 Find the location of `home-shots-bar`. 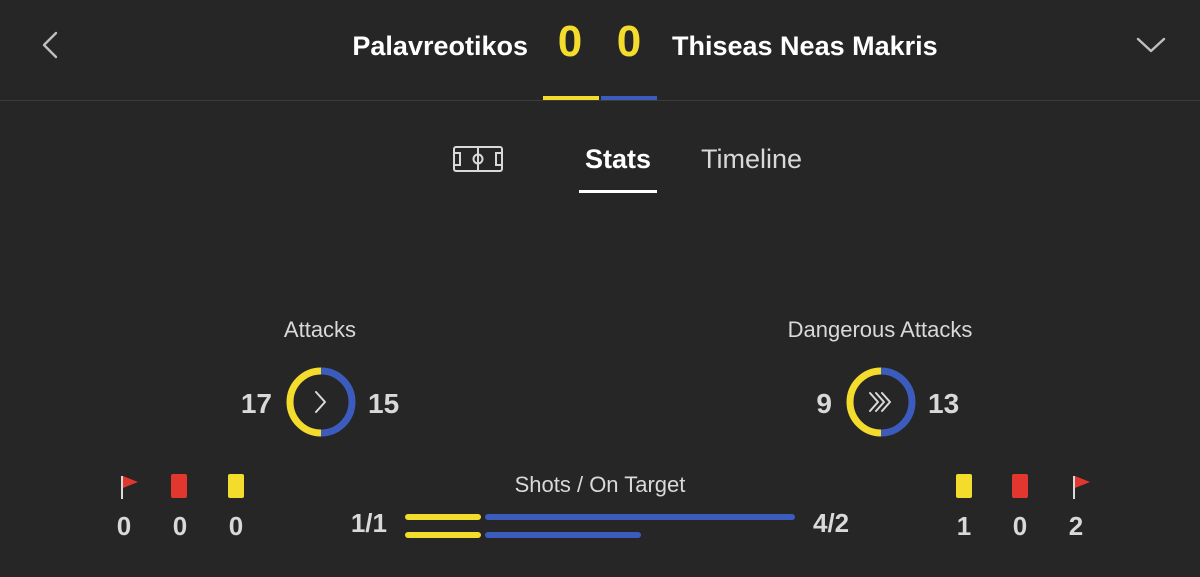

home-shots-bar is located at coordinates (443, 517).